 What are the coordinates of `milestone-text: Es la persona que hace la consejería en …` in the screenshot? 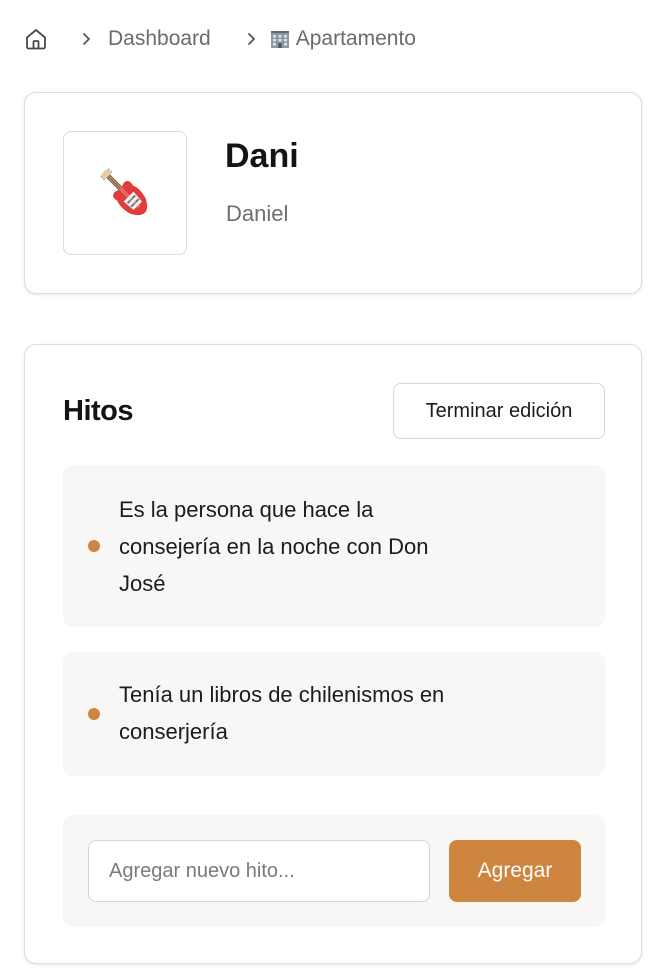 It's located at (274, 546).